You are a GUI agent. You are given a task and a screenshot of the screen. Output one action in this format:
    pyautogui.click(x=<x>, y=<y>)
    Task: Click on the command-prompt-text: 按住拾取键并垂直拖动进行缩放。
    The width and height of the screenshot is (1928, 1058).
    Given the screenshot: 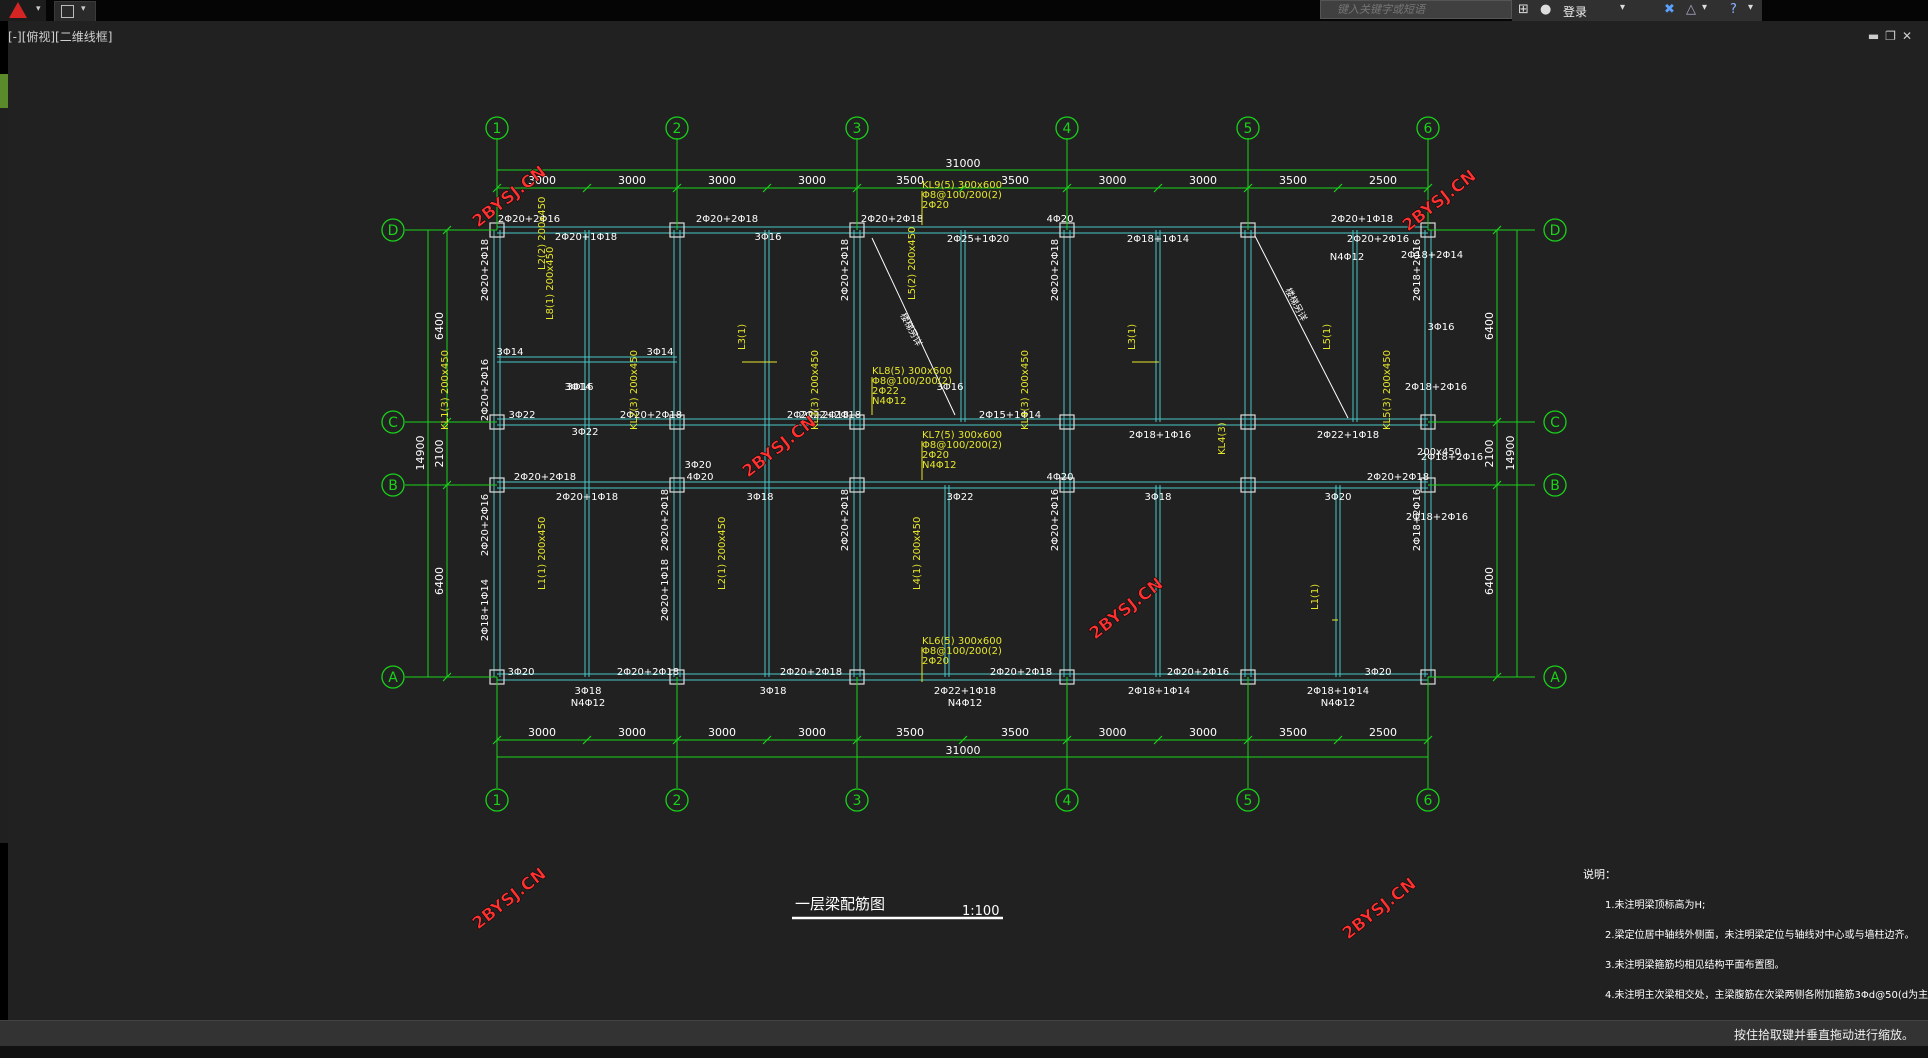 What is the action you would take?
    pyautogui.click(x=1823, y=1035)
    